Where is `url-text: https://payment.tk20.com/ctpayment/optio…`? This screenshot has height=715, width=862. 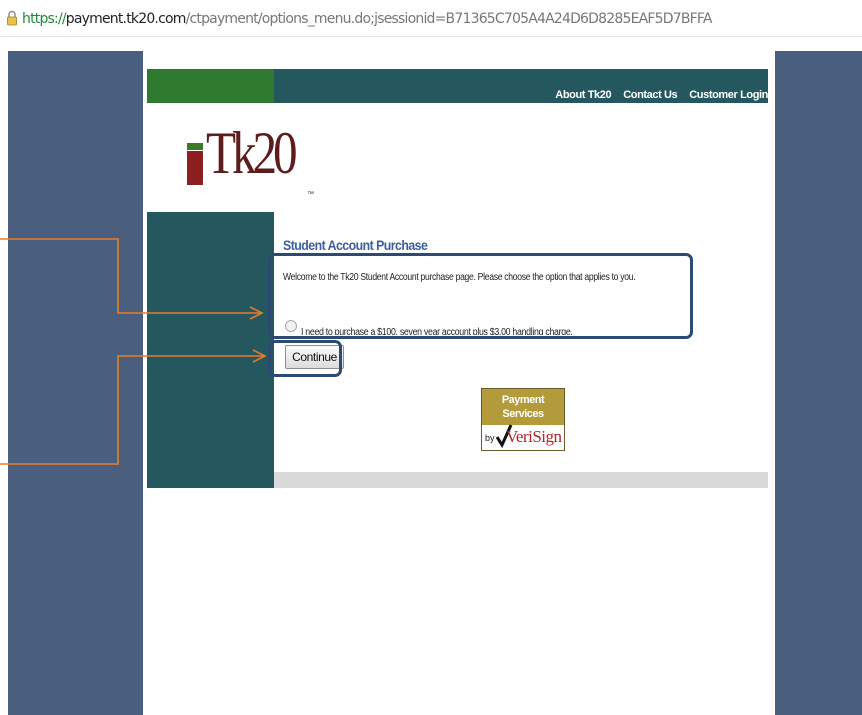 url-text: https://payment.tk20.com/ctpayment/optio… is located at coordinates (367, 19).